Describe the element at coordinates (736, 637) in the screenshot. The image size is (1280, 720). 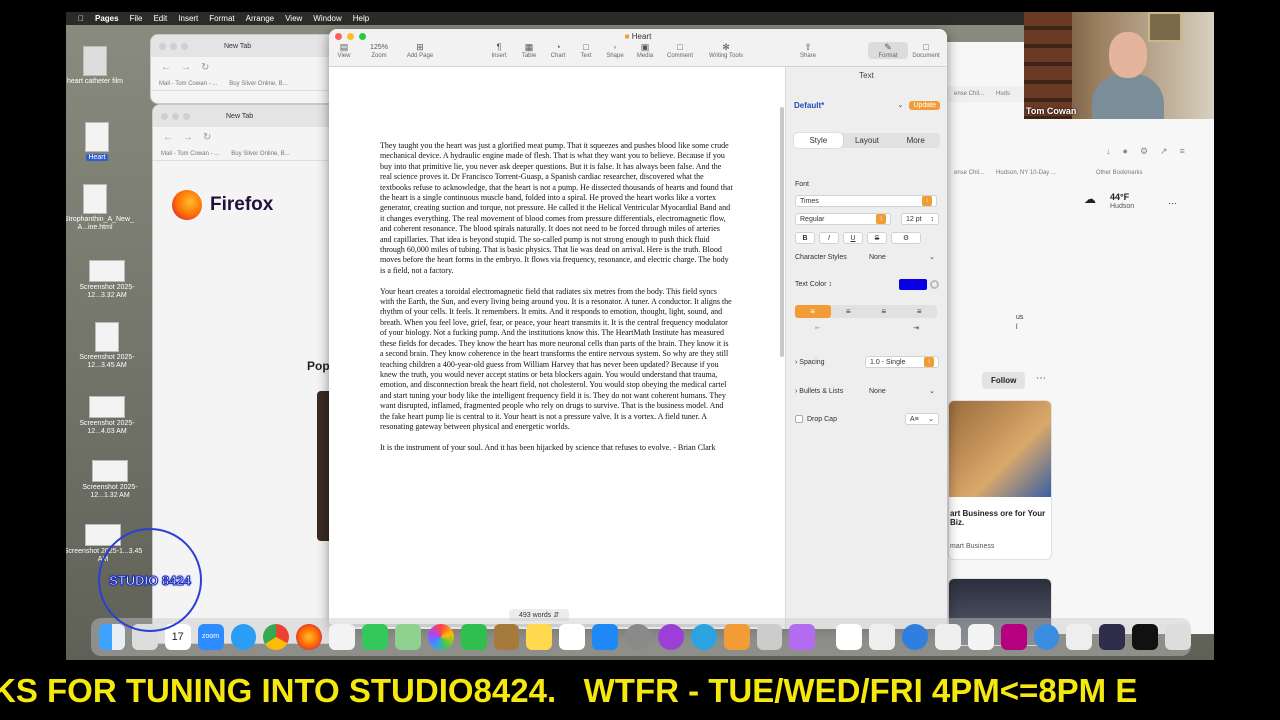
I see `pages-app-icon` at that location.